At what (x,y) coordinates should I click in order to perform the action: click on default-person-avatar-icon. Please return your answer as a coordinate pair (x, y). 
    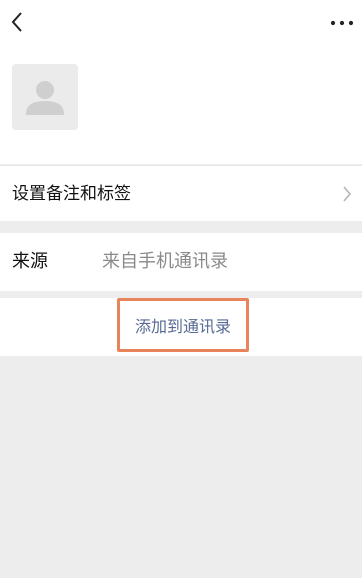
    Looking at the image, I should click on (45, 97).